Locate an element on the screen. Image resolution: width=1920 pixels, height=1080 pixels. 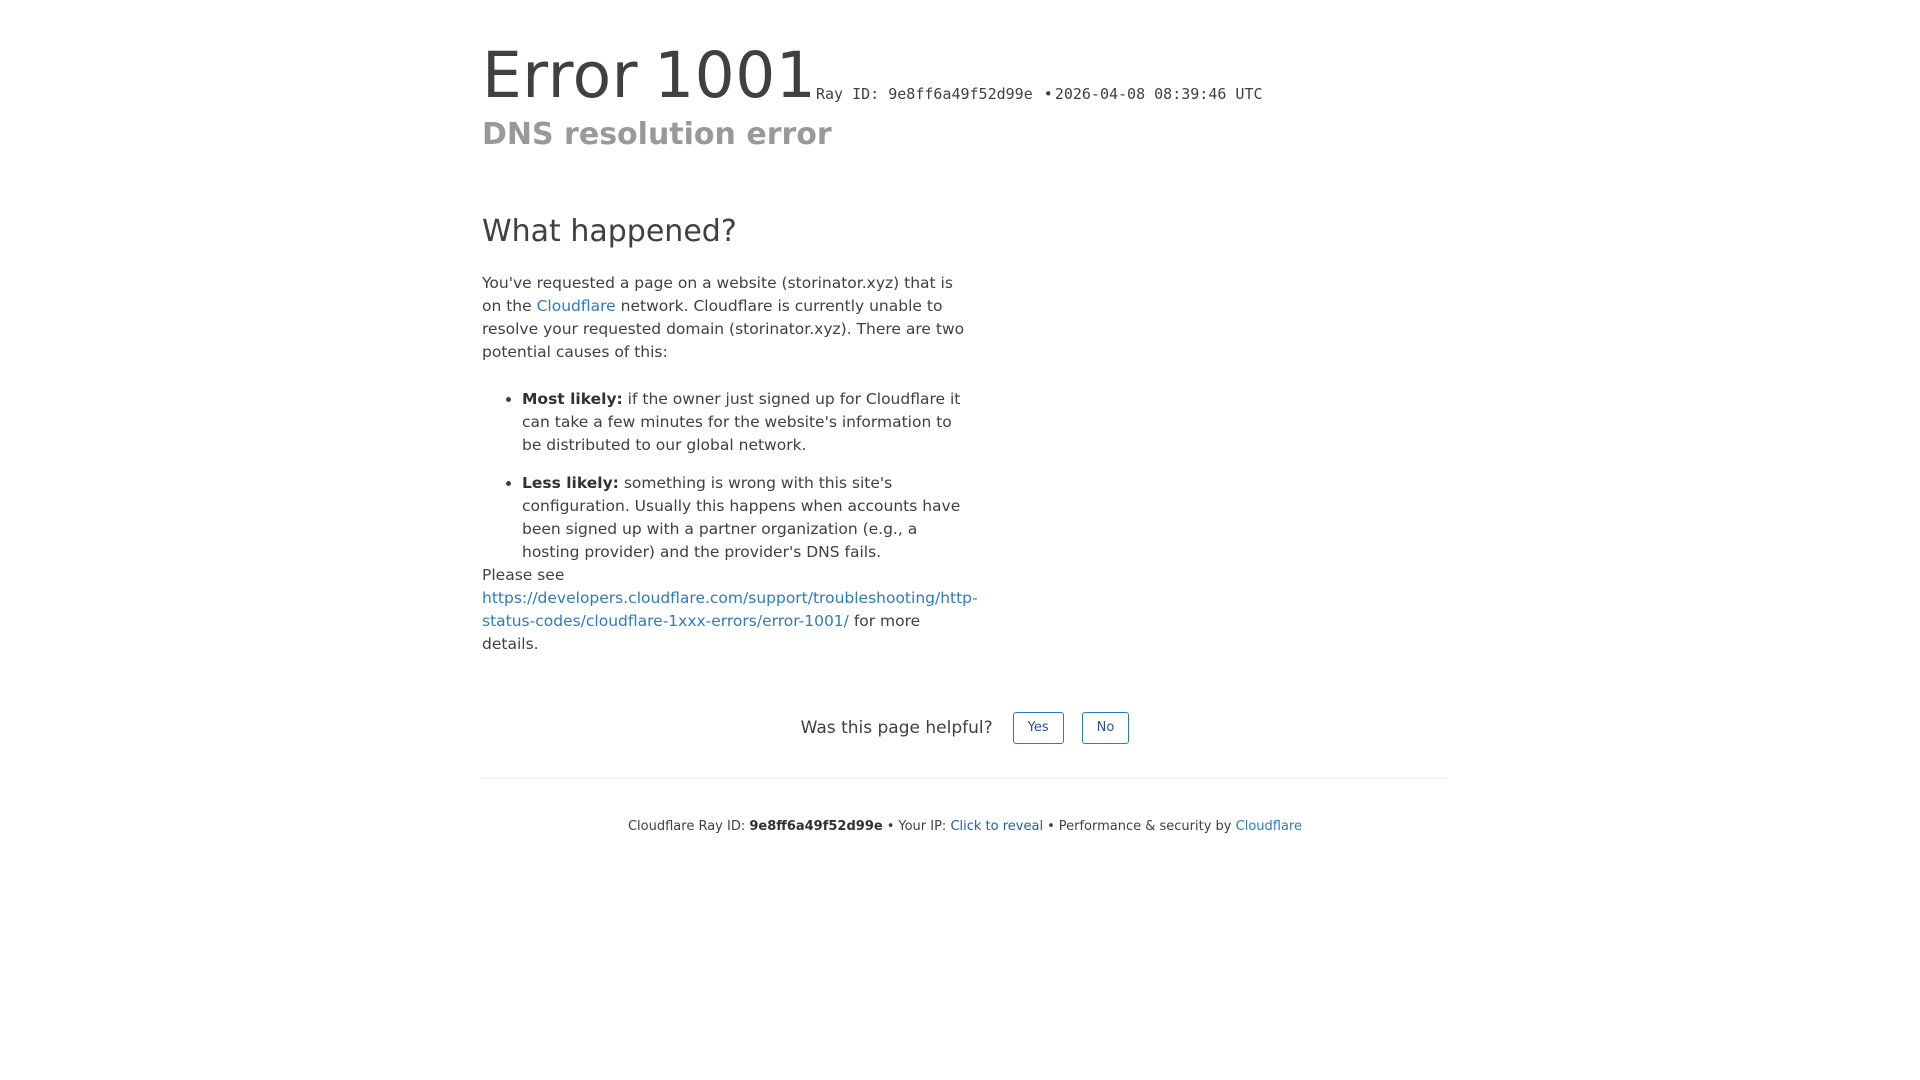
feedback-yes-button: Yes is located at coordinates (1038, 728).